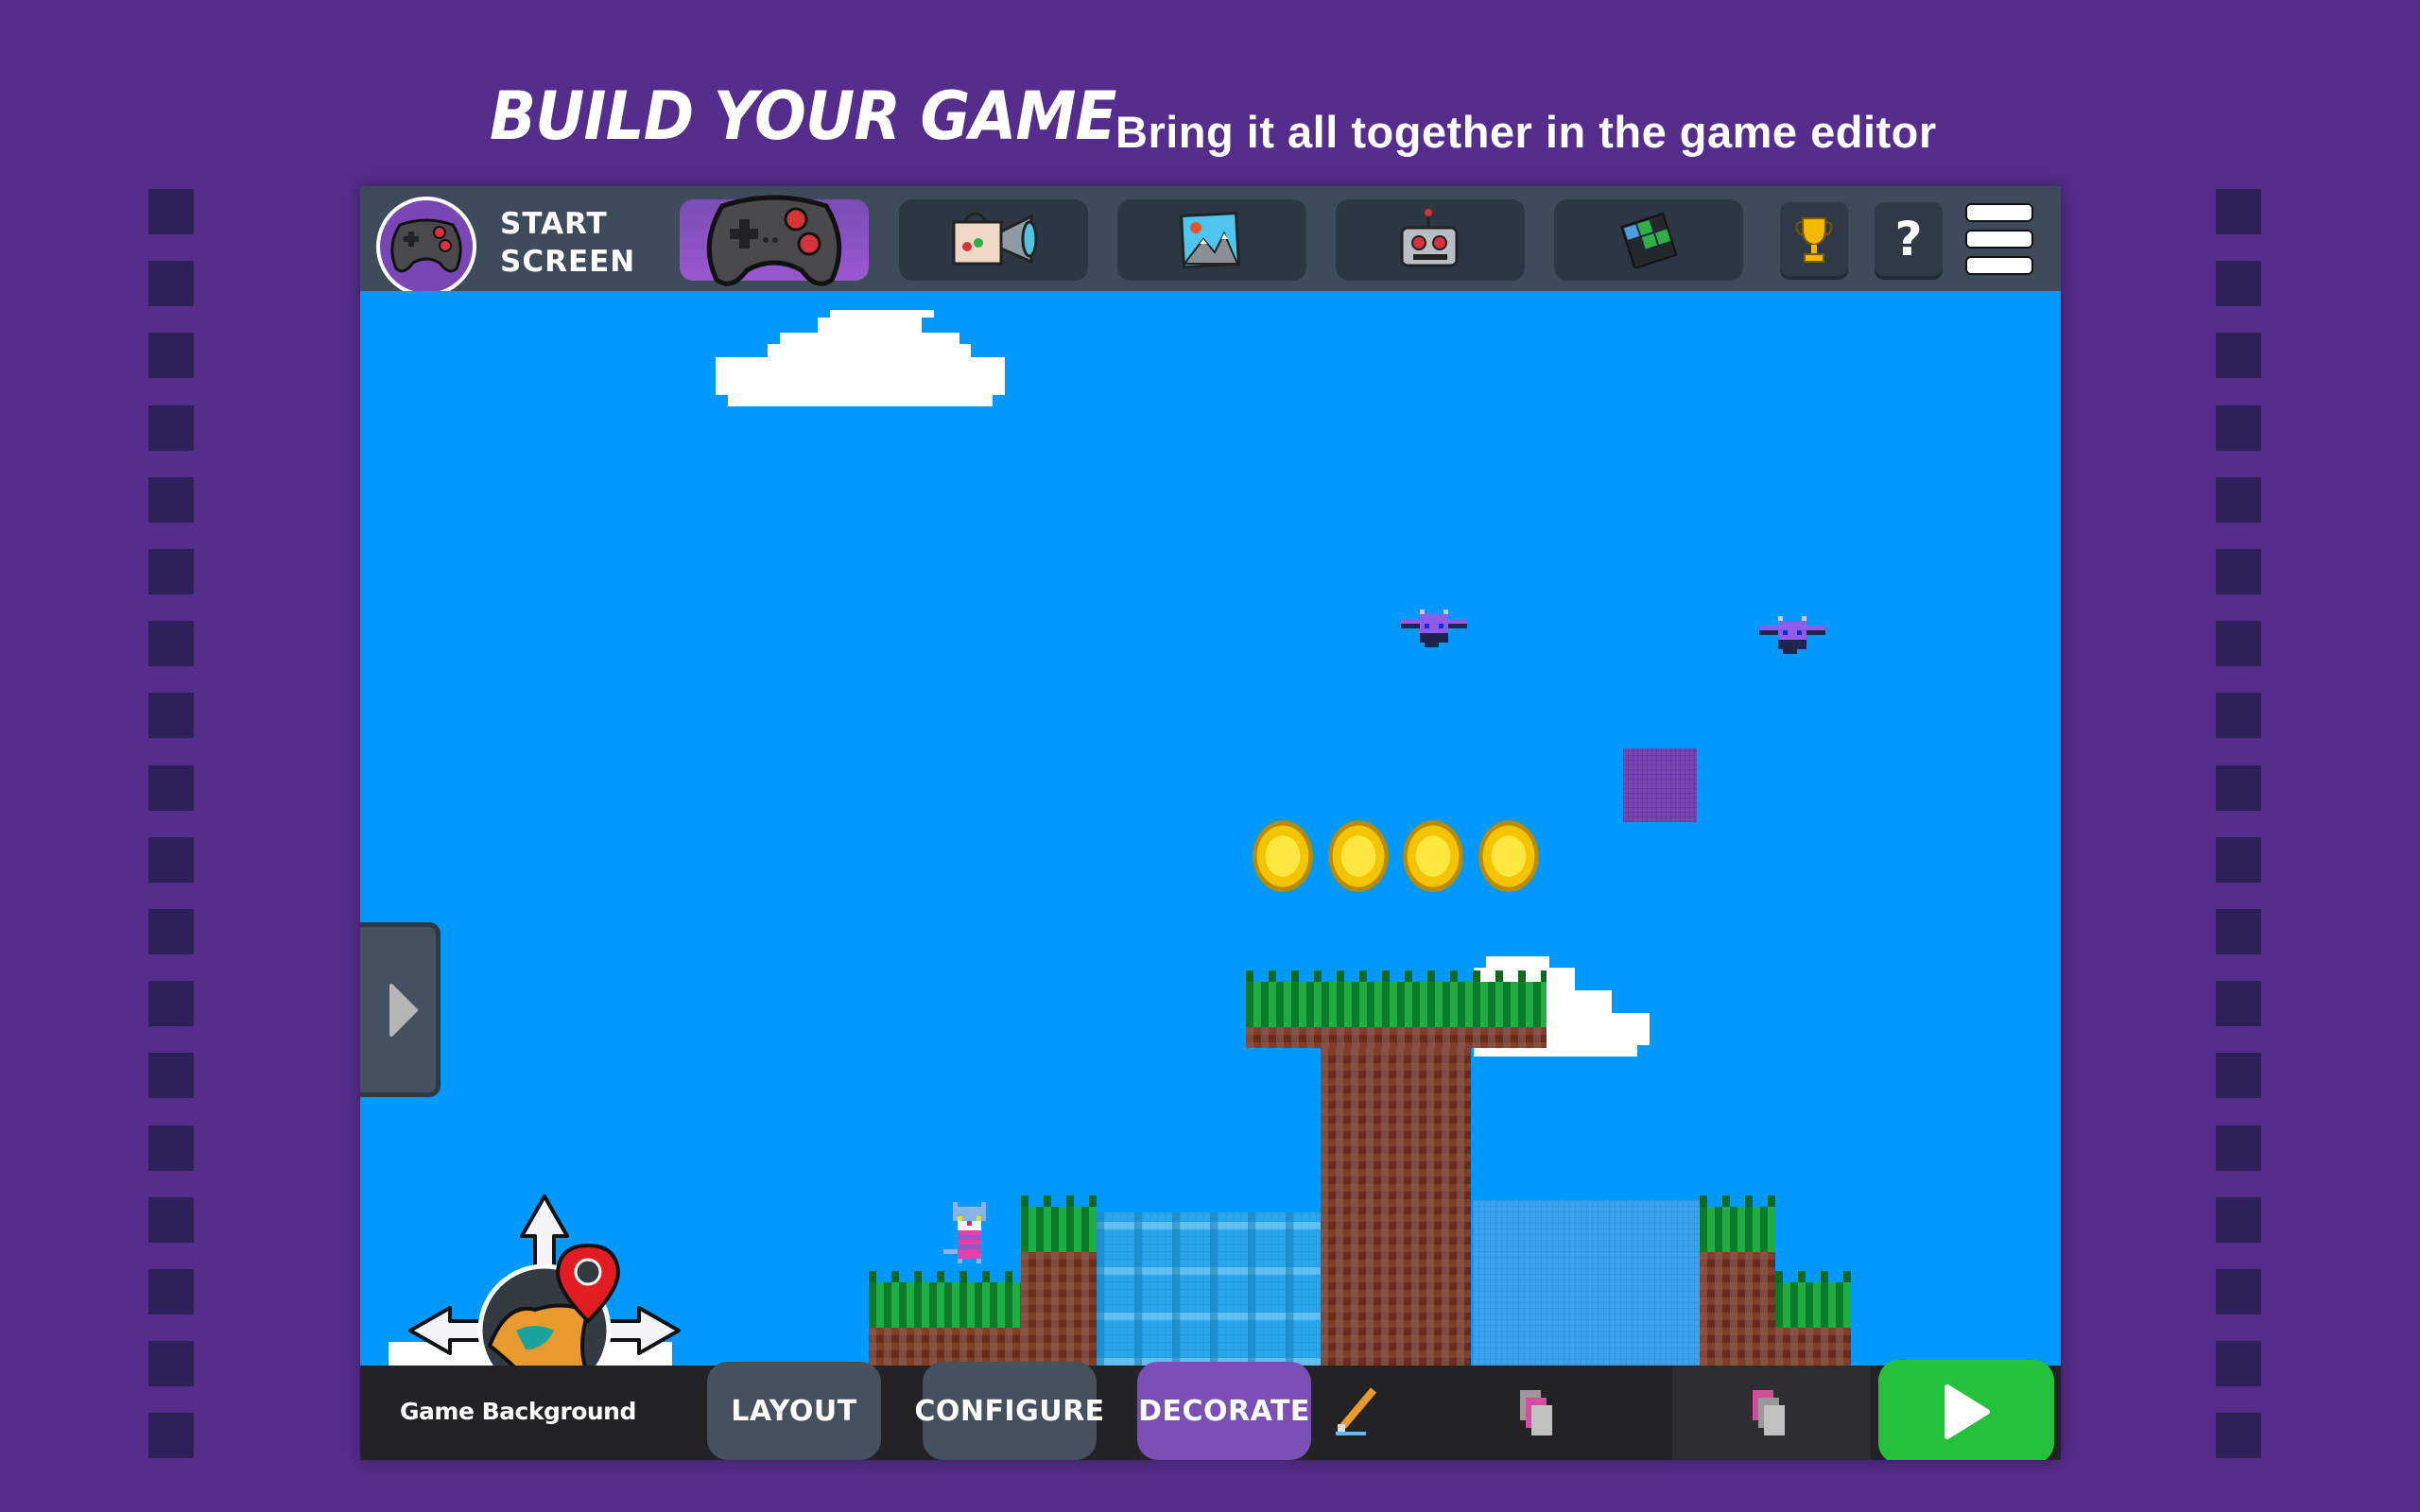  What do you see at coordinates (1224, 1411) in the screenshot?
I see `tab-decorate: DECORATE` at bounding box center [1224, 1411].